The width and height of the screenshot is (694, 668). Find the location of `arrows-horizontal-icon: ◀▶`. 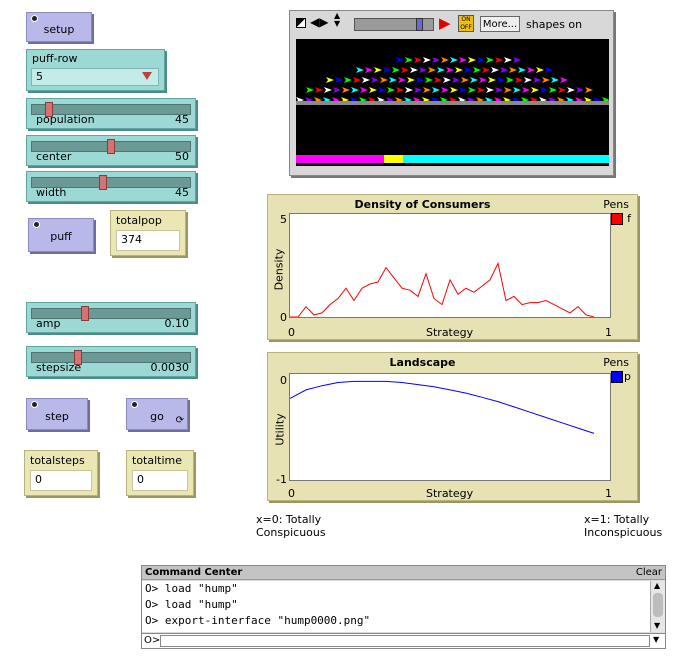

arrows-horizontal-icon: ◀▶ is located at coordinates (319, 22).